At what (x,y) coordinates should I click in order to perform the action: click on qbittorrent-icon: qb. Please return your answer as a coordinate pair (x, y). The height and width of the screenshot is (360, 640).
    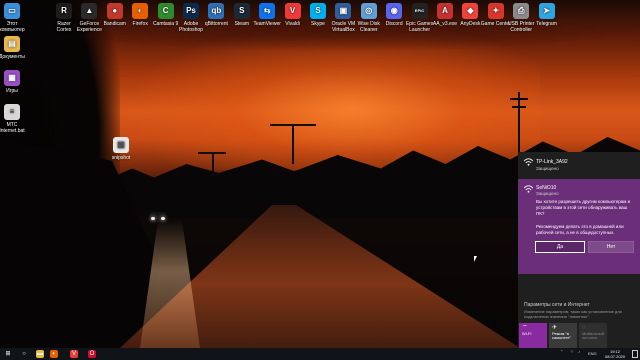
    Looking at the image, I should click on (216, 11).